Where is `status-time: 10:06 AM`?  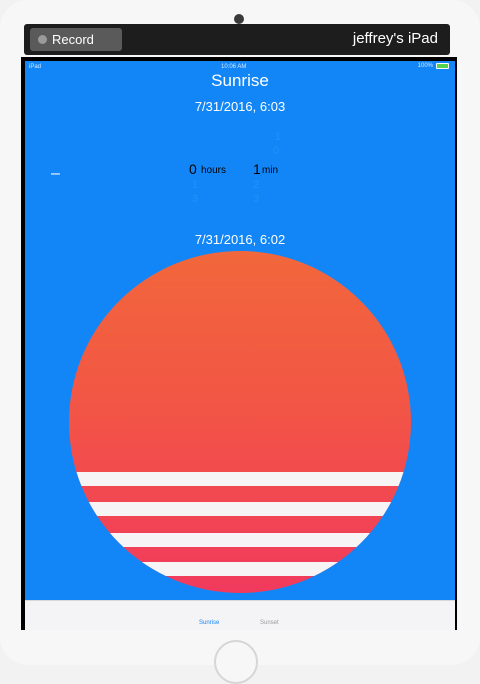 status-time: 10:06 AM is located at coordinates (234, 67).